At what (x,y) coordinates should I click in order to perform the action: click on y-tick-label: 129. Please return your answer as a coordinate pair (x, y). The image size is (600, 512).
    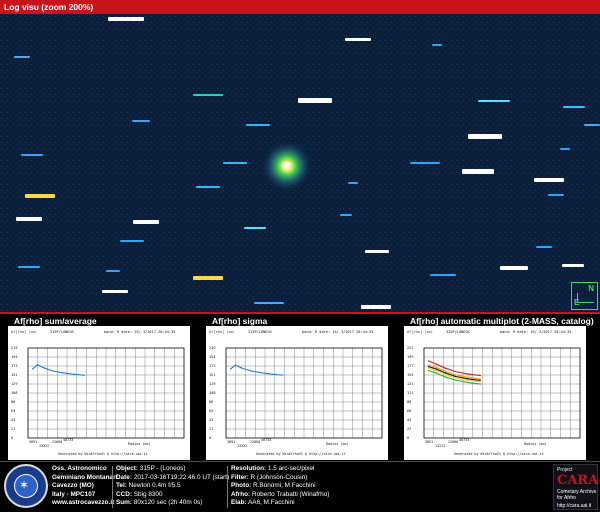
    Looking at the image, I should click on (212, 384).